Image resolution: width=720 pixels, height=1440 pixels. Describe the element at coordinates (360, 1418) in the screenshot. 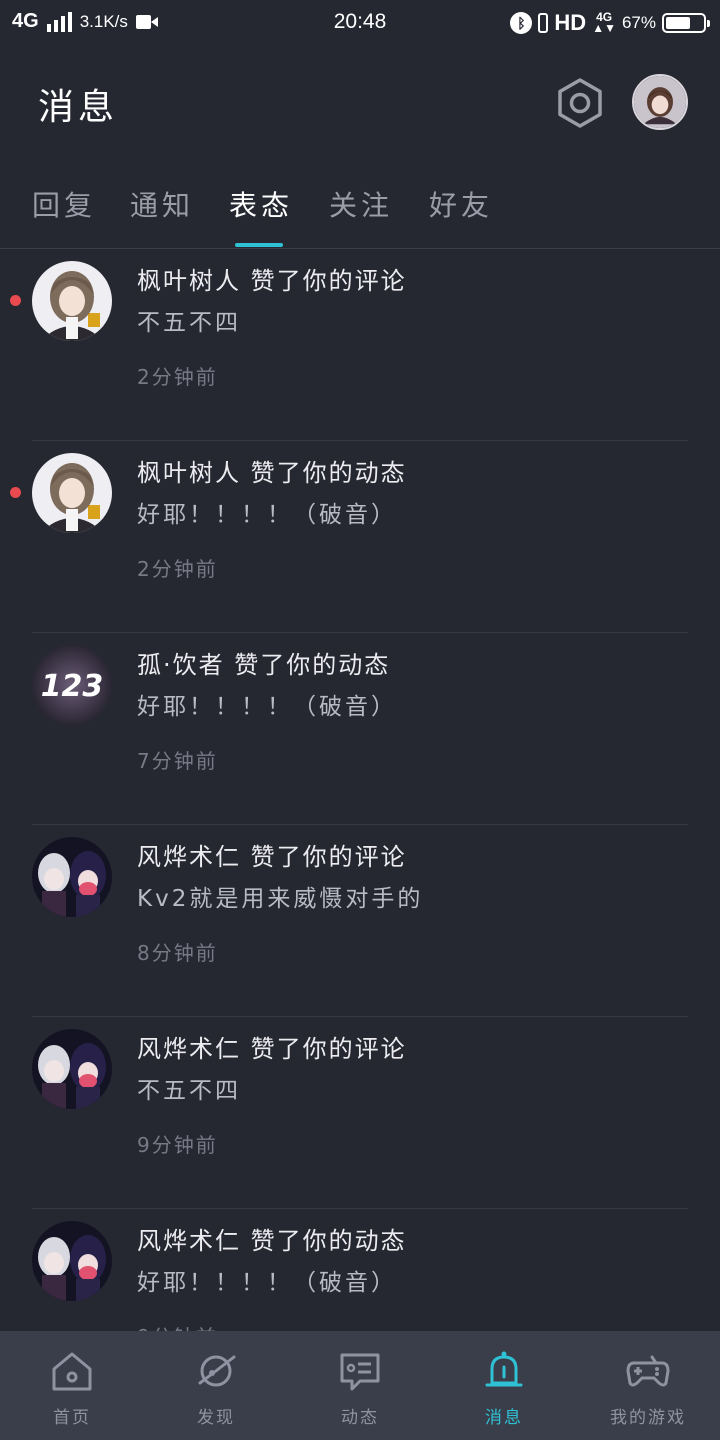

I see `nav-label: 动态` at that location.